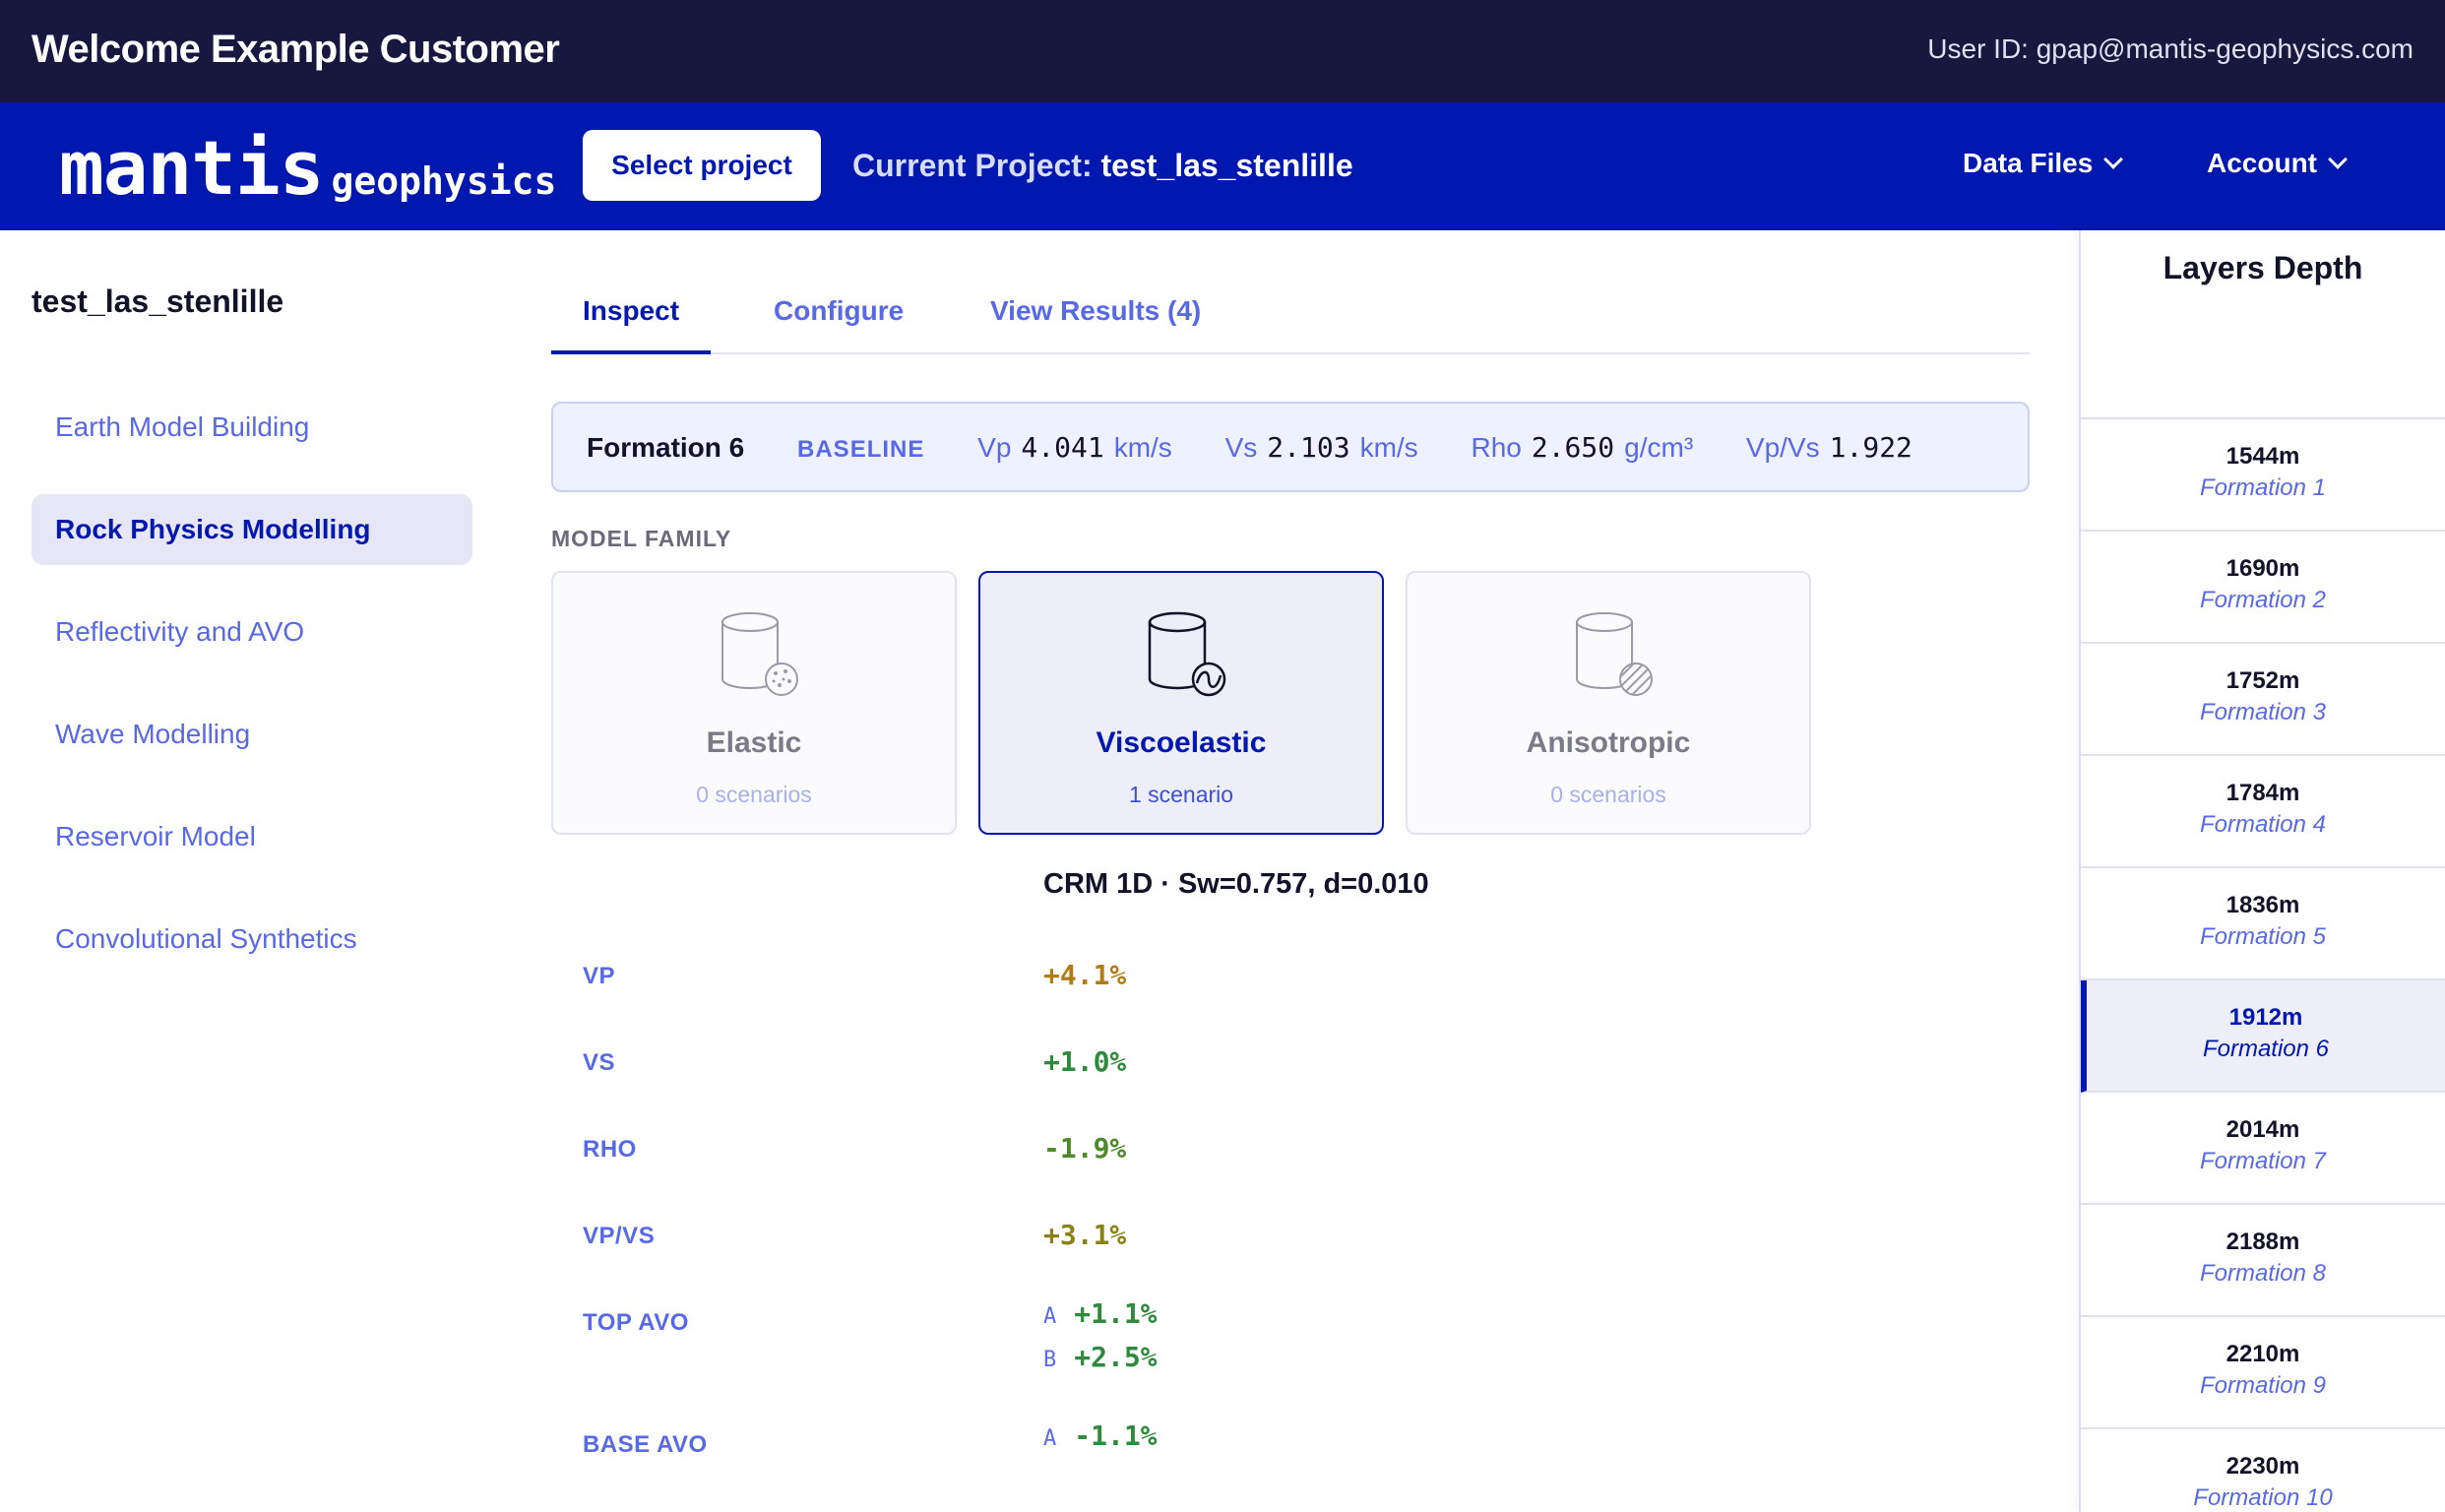 The height and width of the screenshot is (1512, 2445). What do you see at coordinates (1496, 447) in the screenshot?
I see `rho-label: Rho` at bounding box center [1496, 447].